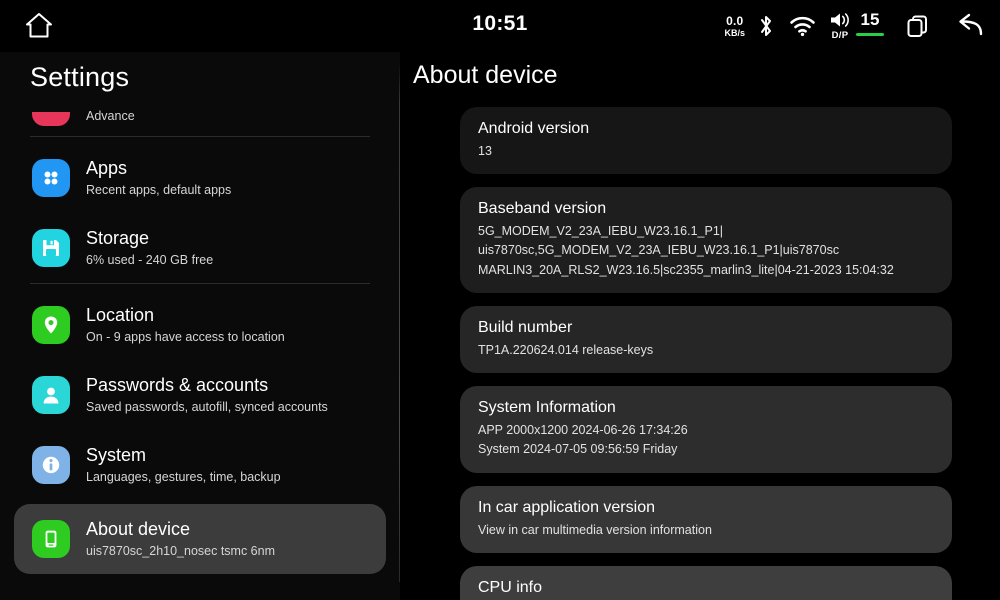  I want to click on sidebar-item-system: System Languages, gestures, time, backup, so click(200, 465).